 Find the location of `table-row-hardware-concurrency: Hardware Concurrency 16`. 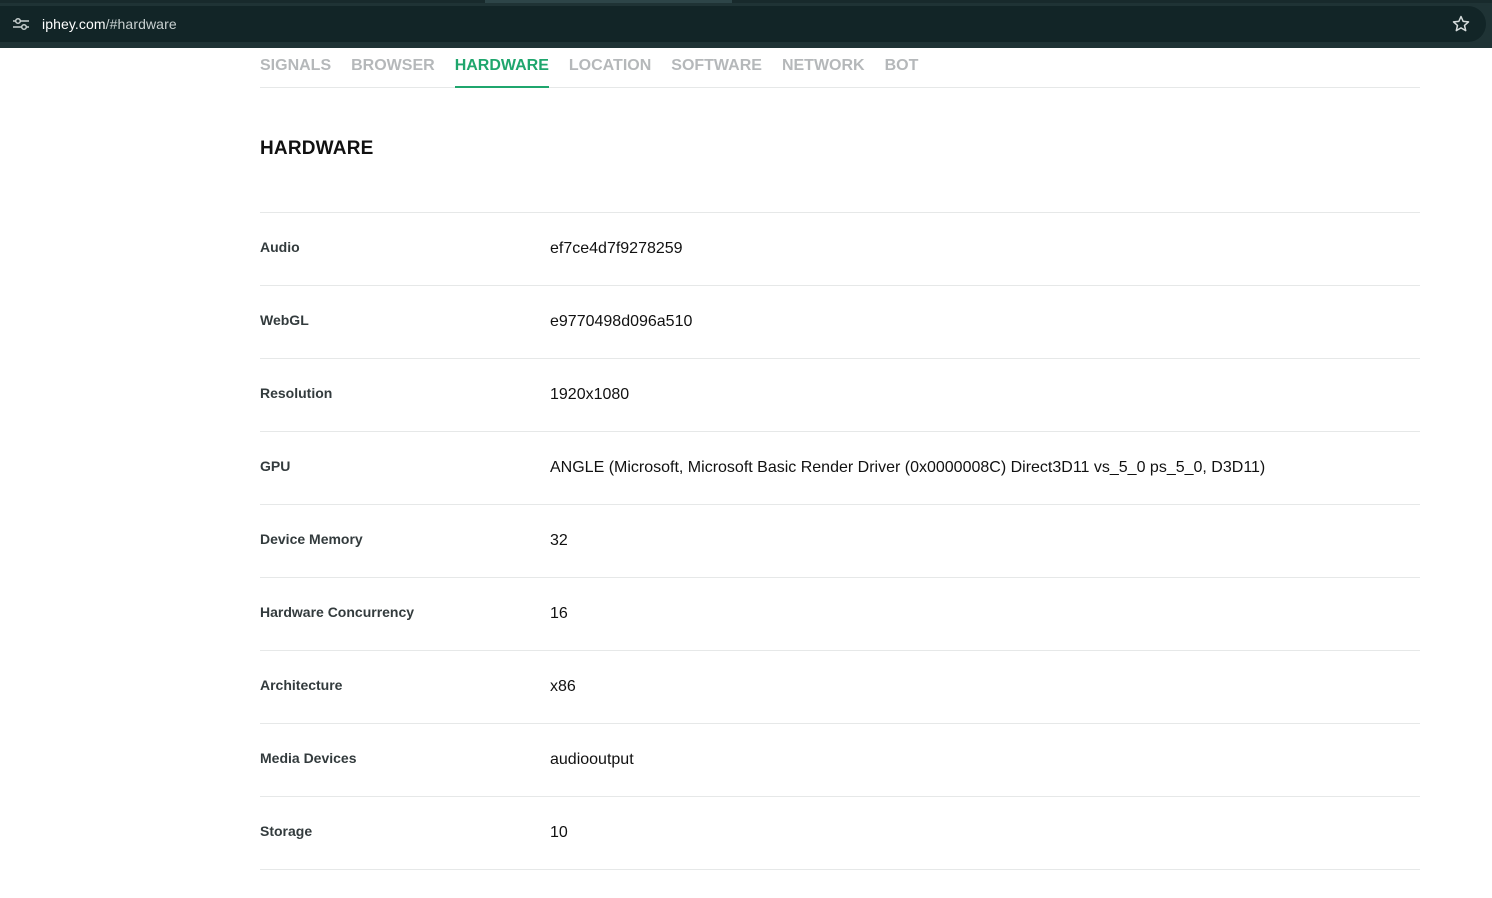

table-row-hardware-concurrency: Hardware Concurrency 16 is located at coordinates (840, 614).